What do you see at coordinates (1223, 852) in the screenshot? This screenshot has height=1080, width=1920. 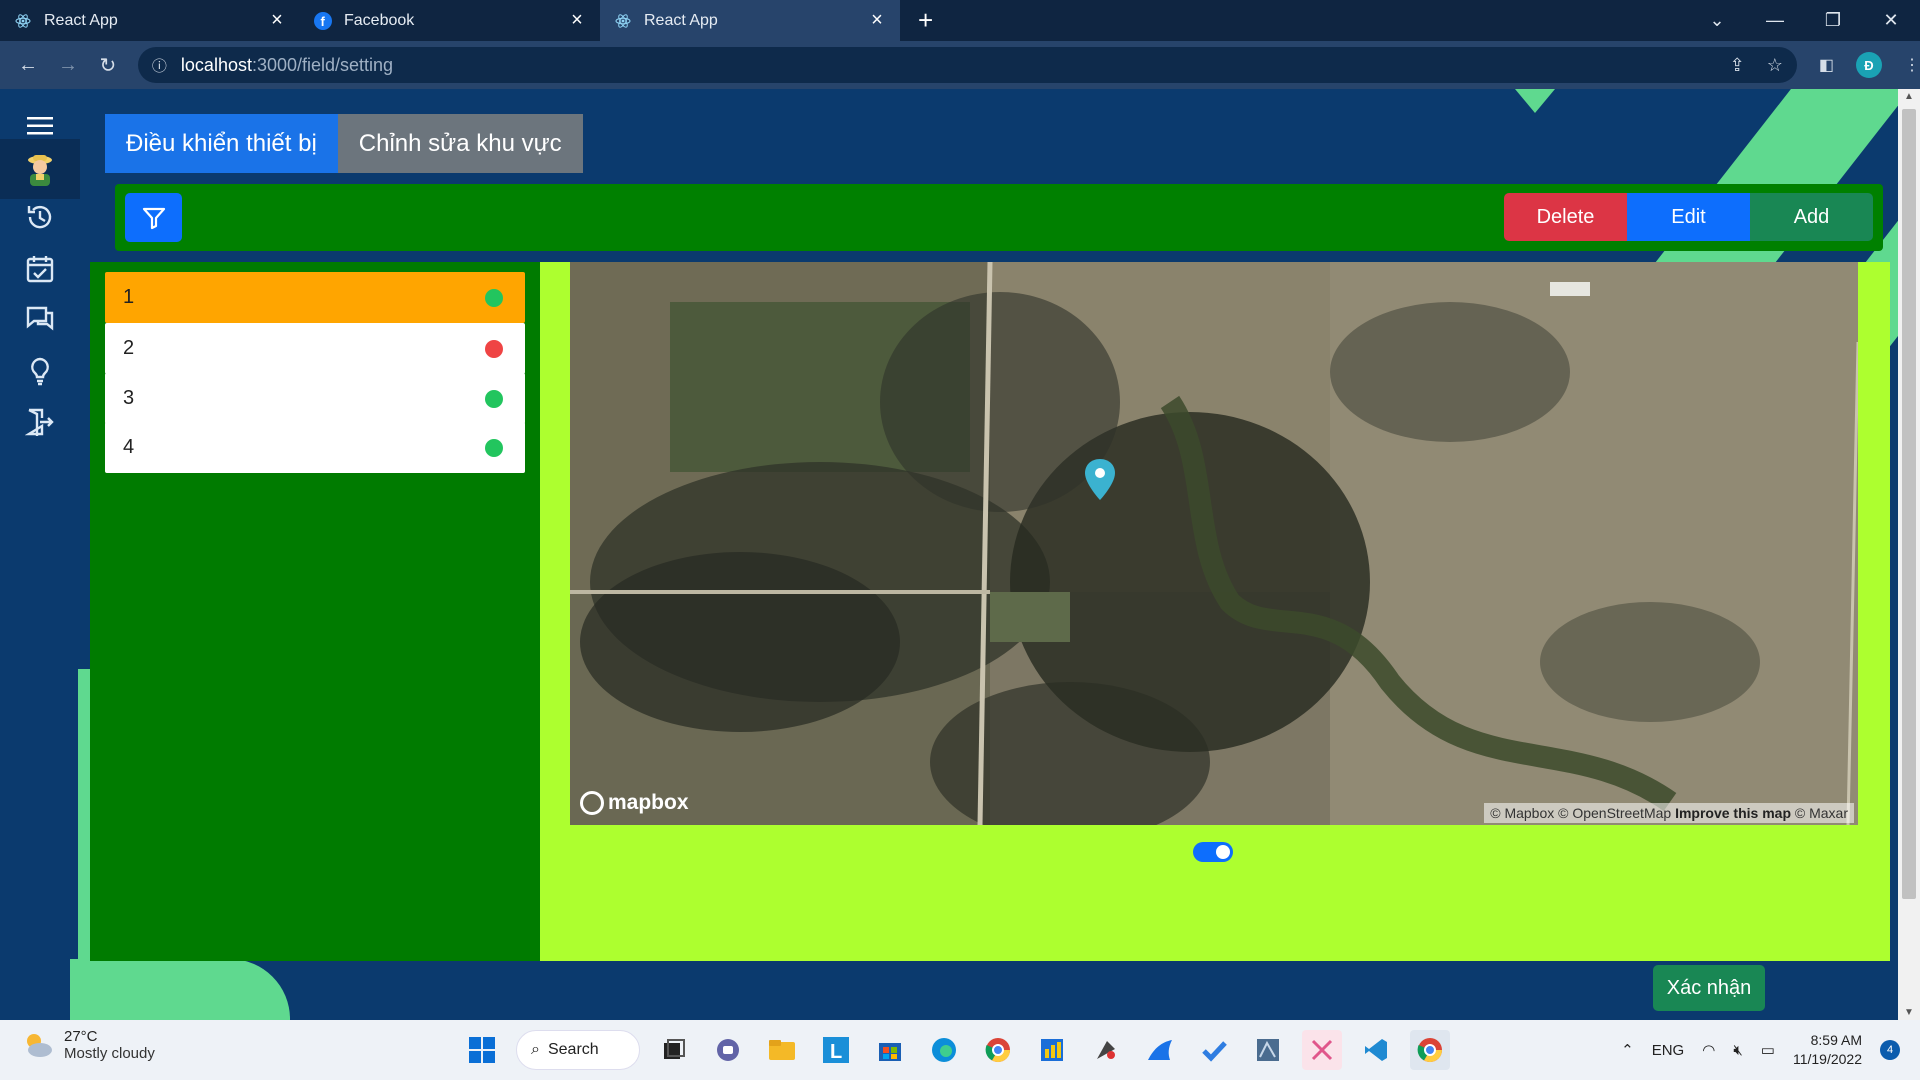 I see `toggle-knob` at bounding box center [1223, 852].